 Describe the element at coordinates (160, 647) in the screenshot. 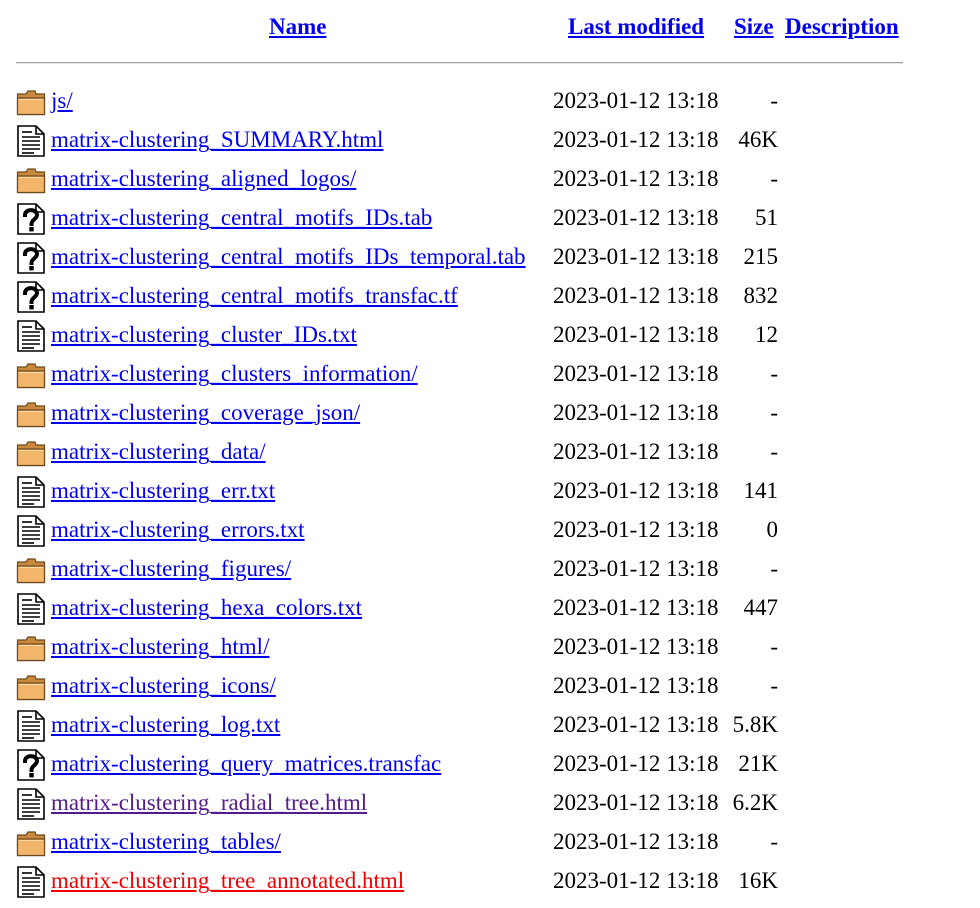

I see `file-link: matrix-clustering_html/` at that location.